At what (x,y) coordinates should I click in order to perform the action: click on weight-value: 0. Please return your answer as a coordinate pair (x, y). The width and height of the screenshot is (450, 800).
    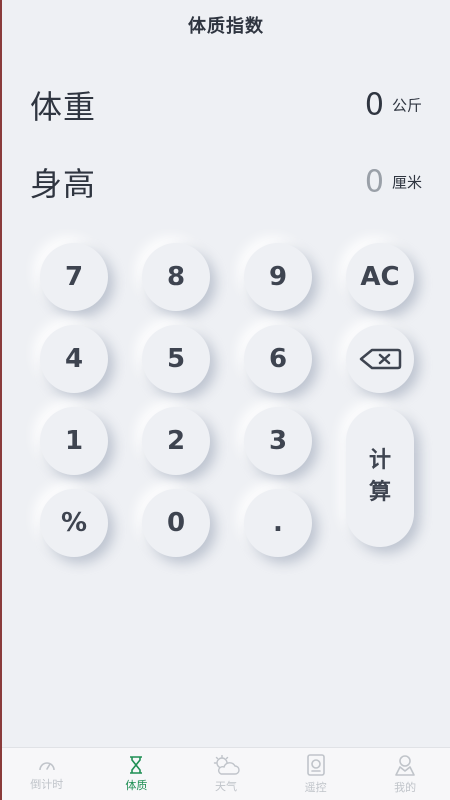
    Looking at the image, I should click on (374, 105).